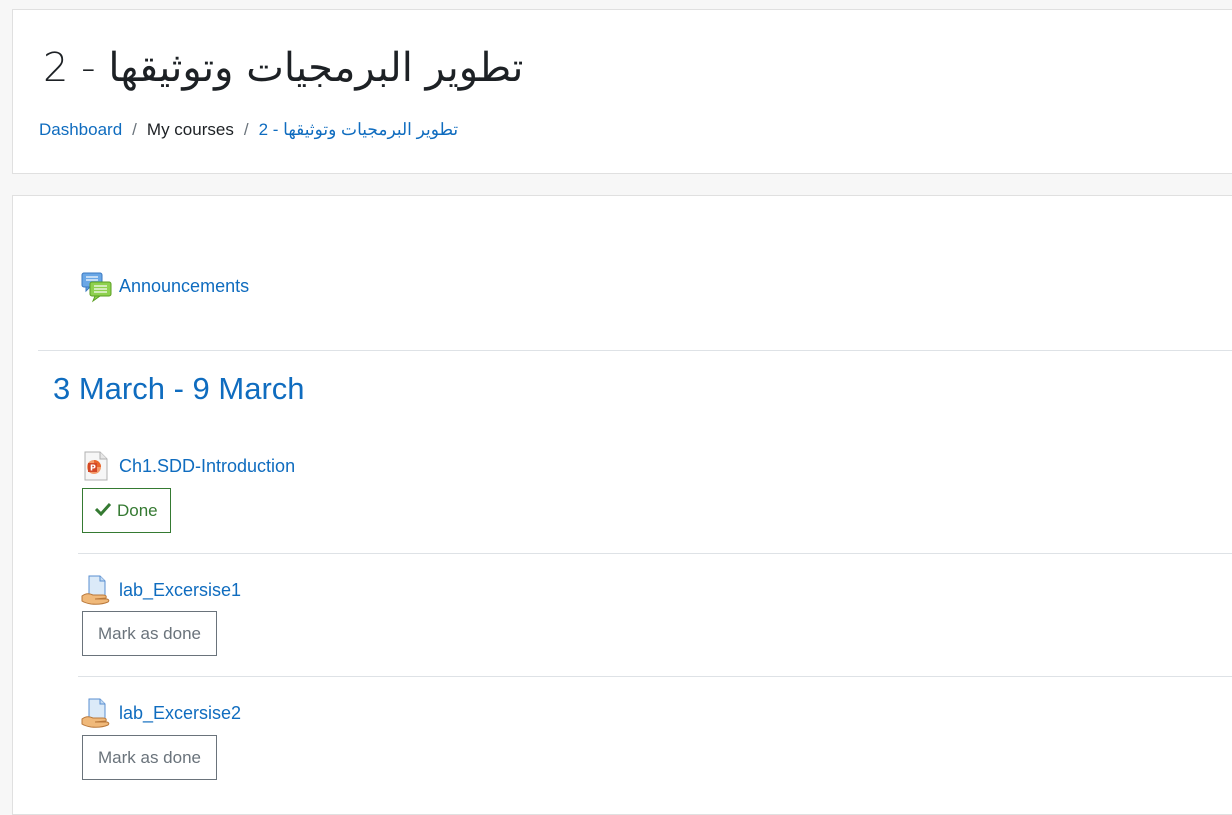 This screenshot has height=815, width=1232. What do you see at coordinates (283, 68) in the screenshot?
I see `page-title: تطوير البرمجيات وتوثيقها - 2` at bounding box center [283, 68].